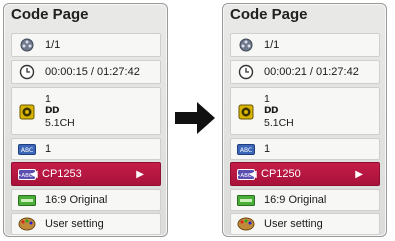  I want to click on code-page-row: •ABC• ◀ CP1250 ▶, so click(305, 174).